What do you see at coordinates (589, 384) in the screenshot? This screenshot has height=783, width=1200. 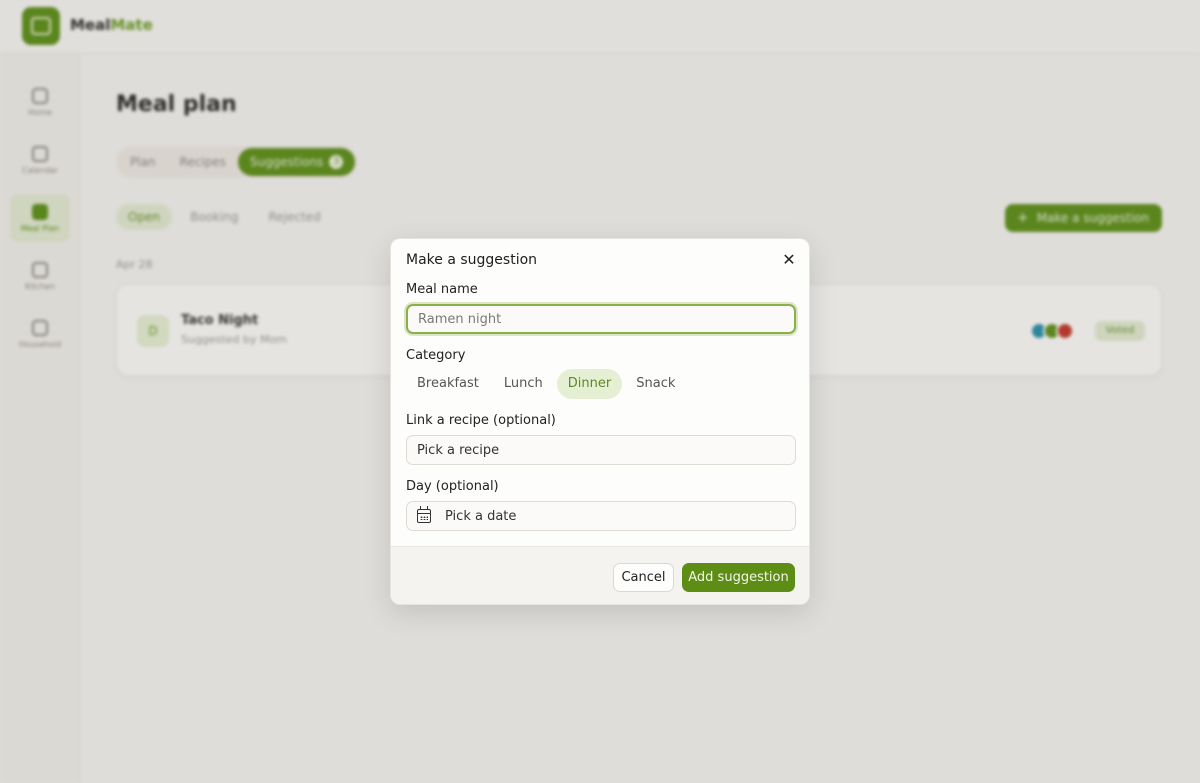 I see `category-dinner: Dinner` at bounding box center [589, 384].